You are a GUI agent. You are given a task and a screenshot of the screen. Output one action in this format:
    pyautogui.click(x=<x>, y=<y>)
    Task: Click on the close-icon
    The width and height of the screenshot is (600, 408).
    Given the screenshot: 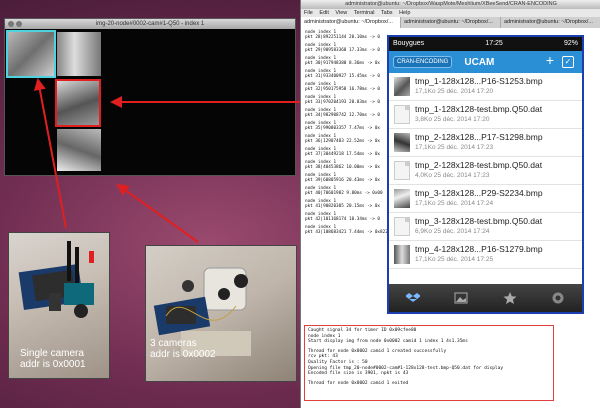 What is the action you would take?
    pyautogui.click(x=11, y=24)
    